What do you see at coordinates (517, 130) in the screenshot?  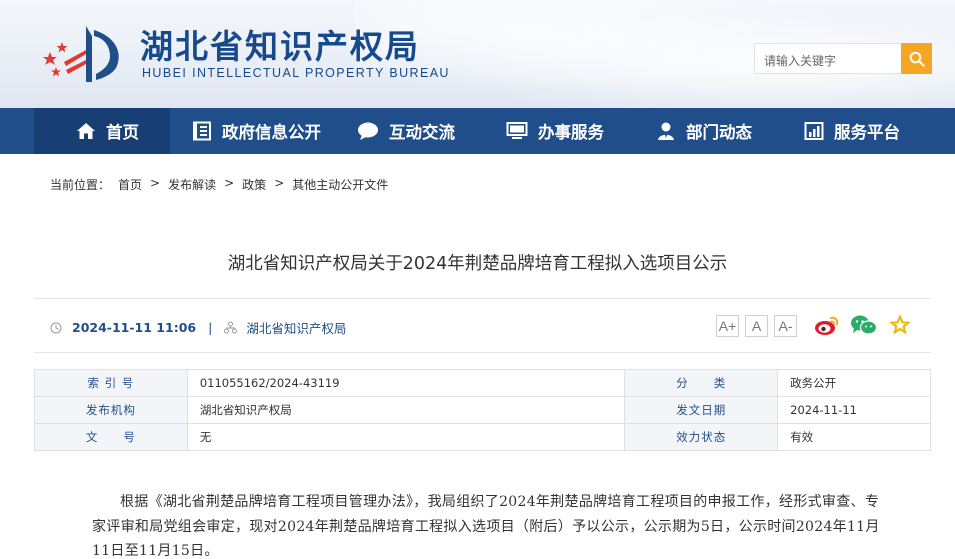 I see `monitor-icon` at bounding box center [517, 130].